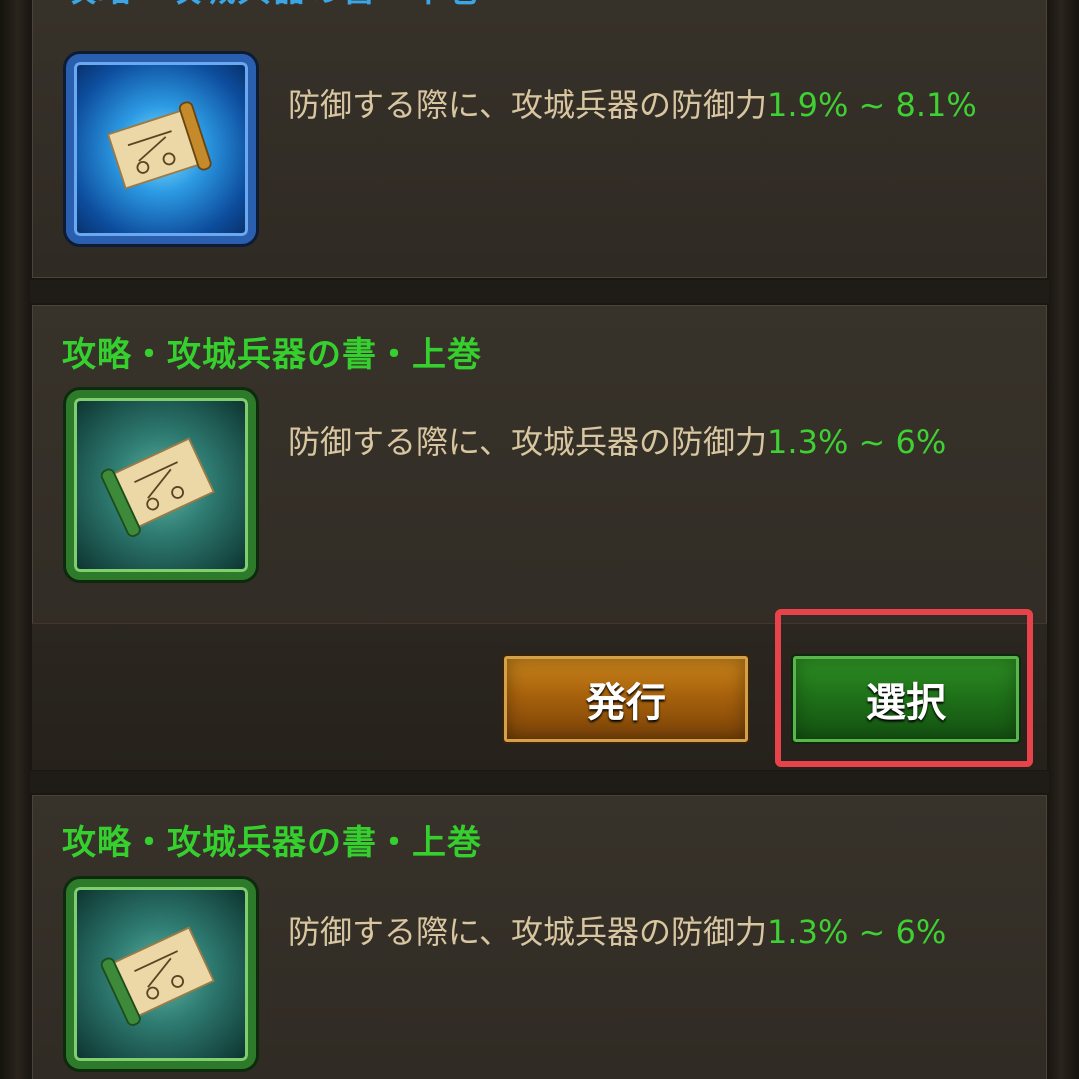  Describe the element at coordinates (872, 105) in the screenshot. I see `percent-range: 1.9% ~ 8.1%` at that location.